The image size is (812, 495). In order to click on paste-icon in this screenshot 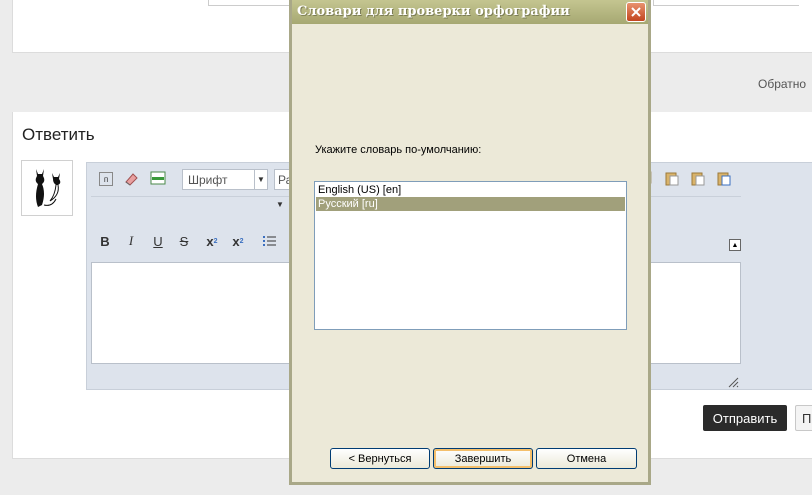, I will do `click(672, 179)`.